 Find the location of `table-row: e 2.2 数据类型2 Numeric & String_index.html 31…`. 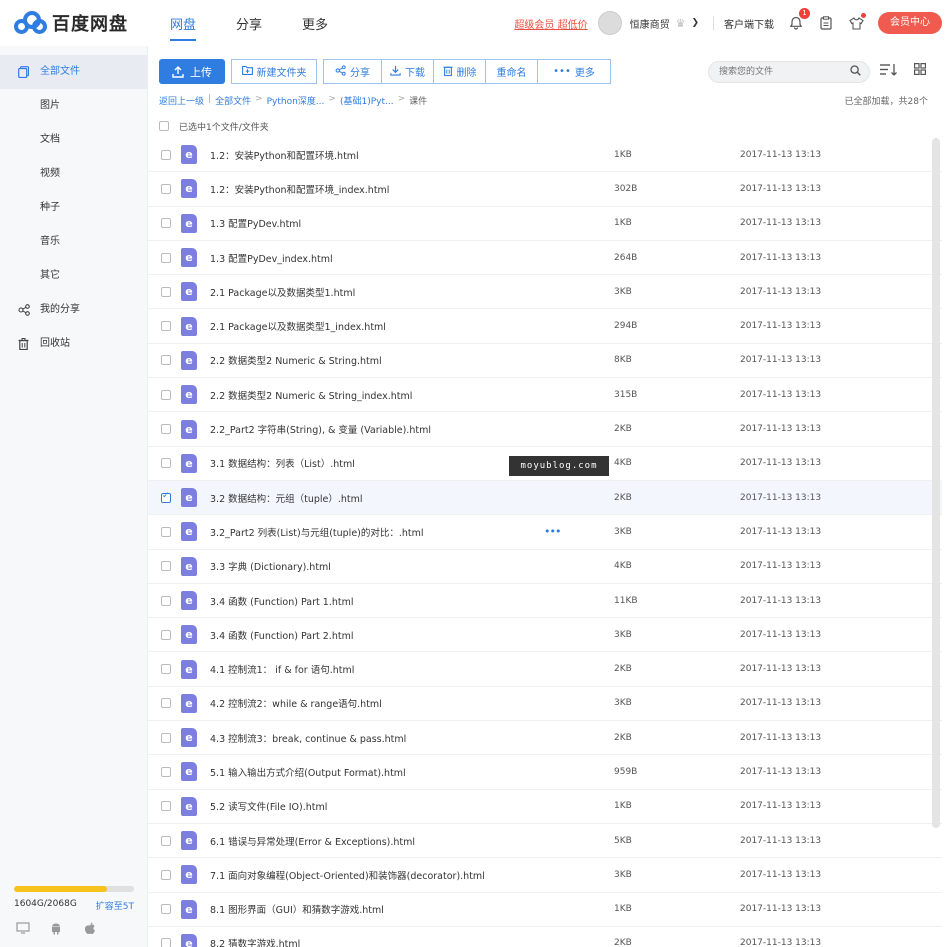

table-row: e 2.2 数据类型2 Numeric & String_index.html 31… is located at coordinates (545, 395).